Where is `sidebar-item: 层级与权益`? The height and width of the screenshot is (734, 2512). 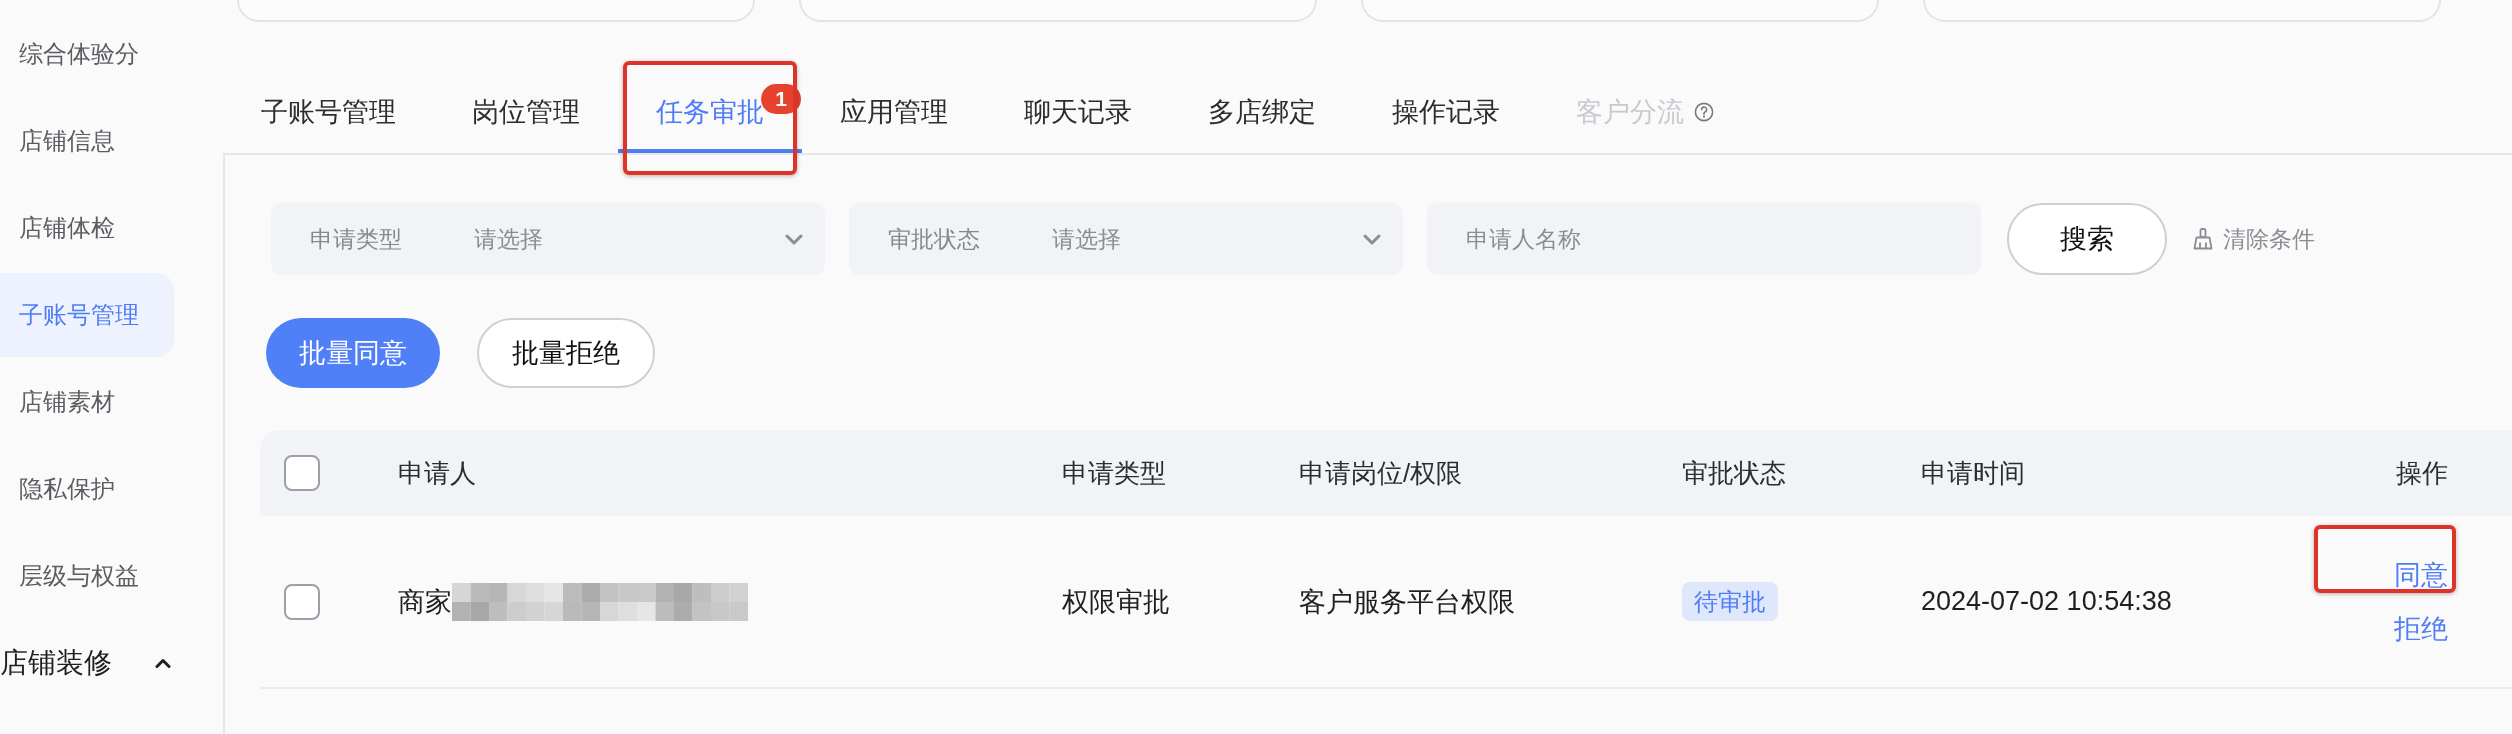
sidebar-item: 层级与权益 is located at coordinates (87, 576).